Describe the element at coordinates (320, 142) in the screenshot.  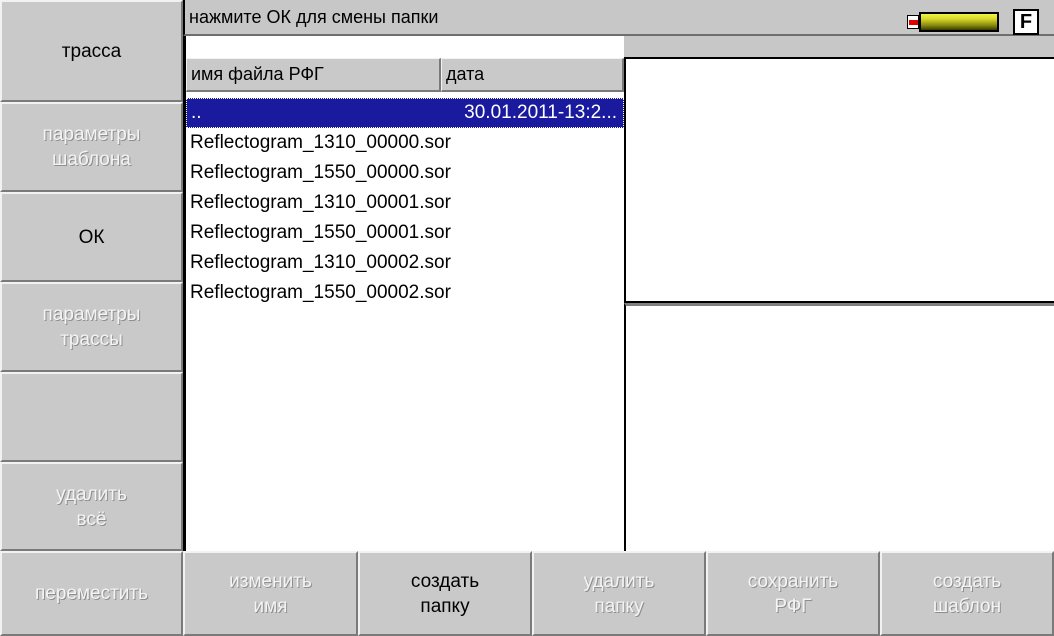
I see `file-name: Reflectogram_1310_00000.sor` at that location.